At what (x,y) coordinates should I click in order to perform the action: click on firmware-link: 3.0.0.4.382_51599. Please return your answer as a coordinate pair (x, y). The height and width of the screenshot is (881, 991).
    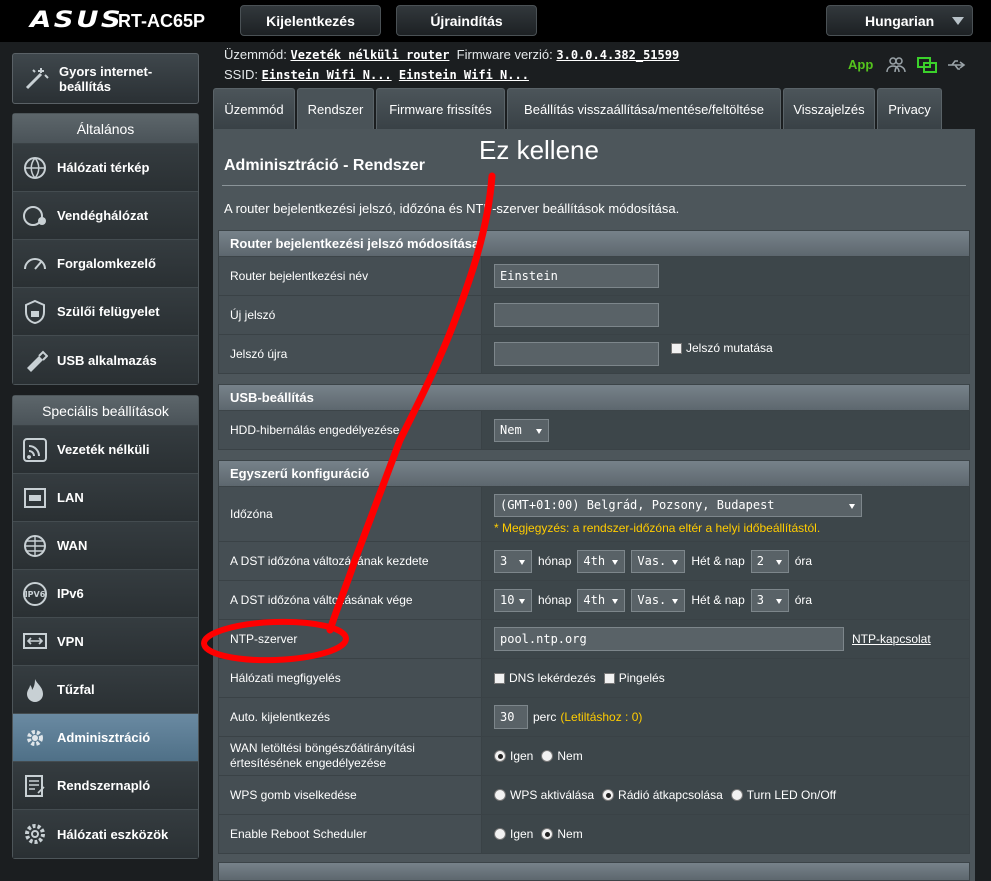
    Looking at the image, I should click on (617, 55).